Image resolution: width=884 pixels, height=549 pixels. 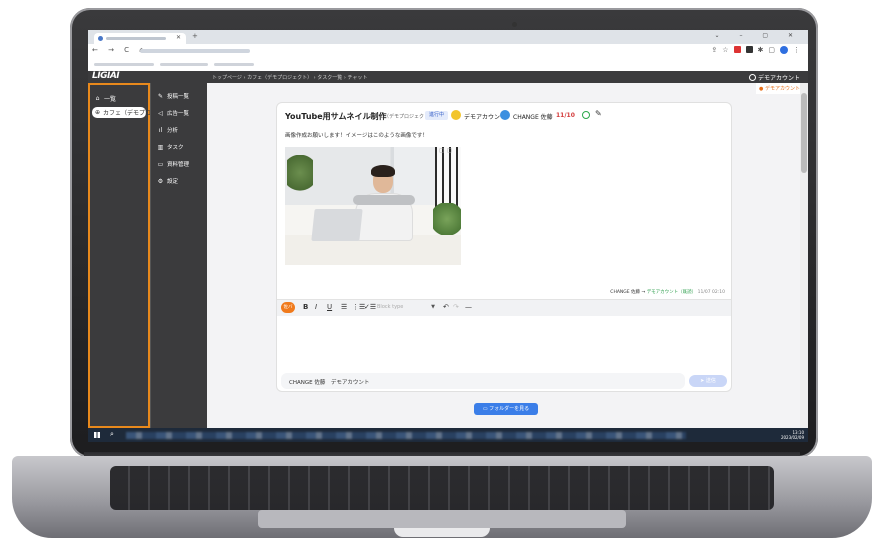 What do you see at coordinates (505, 115) in the screenshot?
I see `requester-avatar` at bounding box center [505, 115].